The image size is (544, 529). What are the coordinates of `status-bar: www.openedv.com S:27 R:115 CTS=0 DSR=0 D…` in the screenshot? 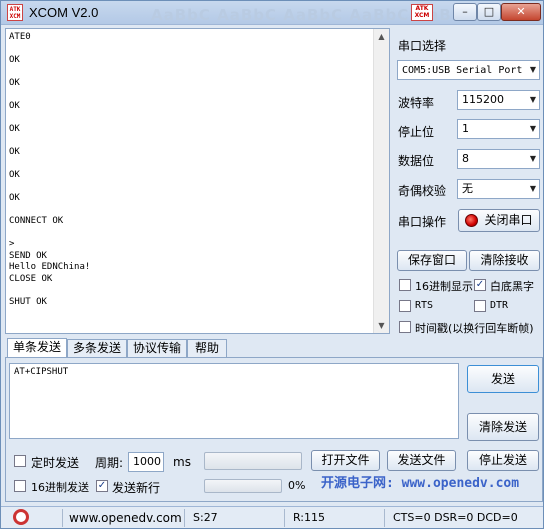 It's located at (272, 517).